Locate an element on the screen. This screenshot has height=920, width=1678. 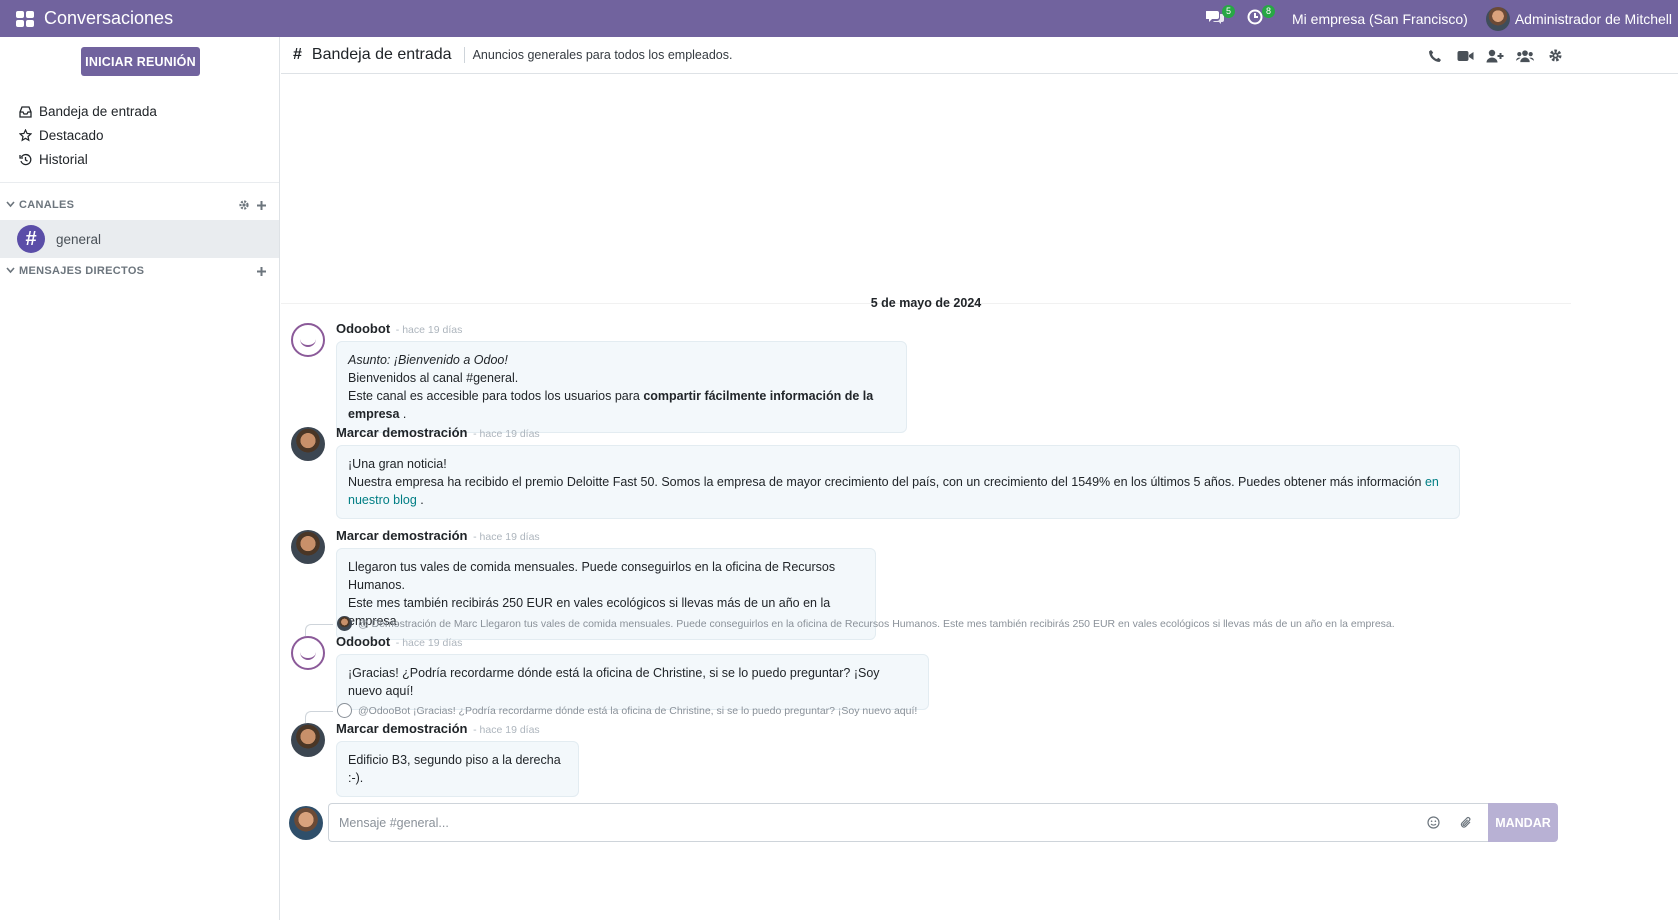
channels-category-label: CANALES is located at coordinates (47, 205).